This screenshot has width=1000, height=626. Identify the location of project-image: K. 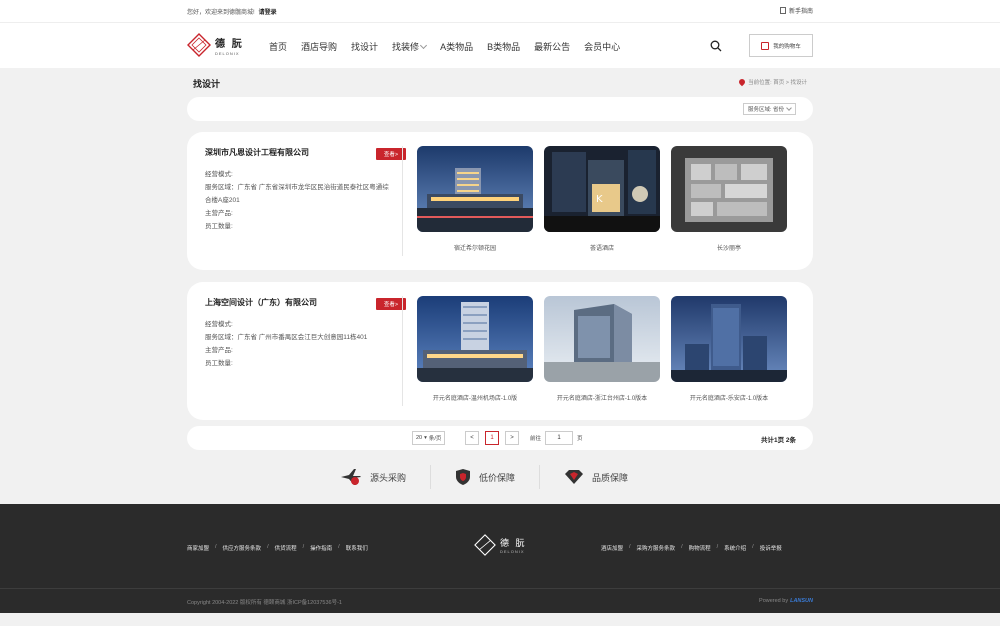
(602, 189).